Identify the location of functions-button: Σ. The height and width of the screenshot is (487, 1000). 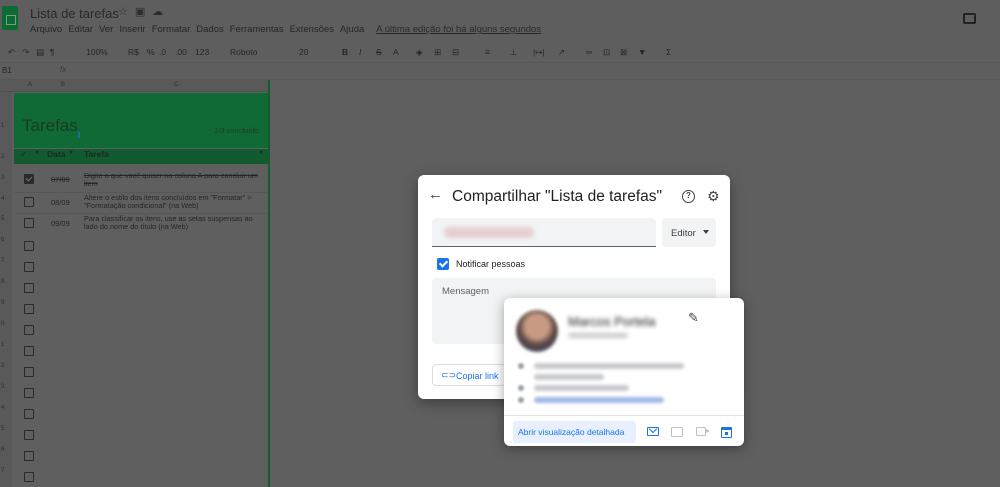
(668, 52).